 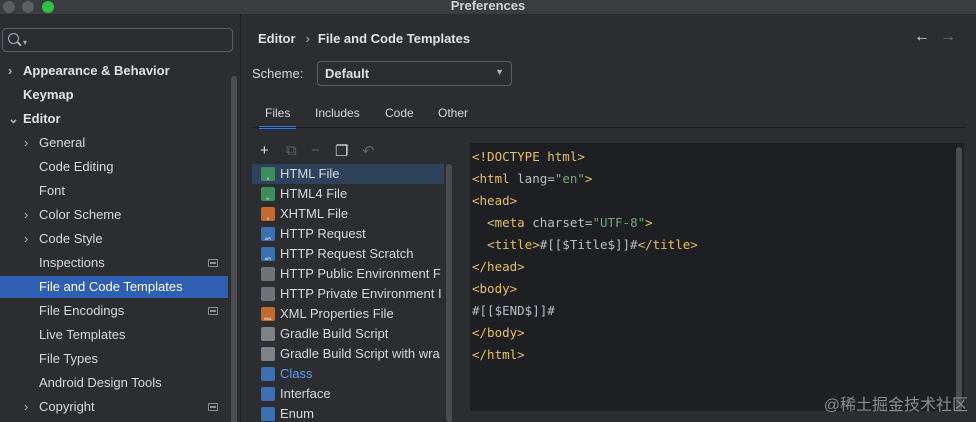 I want to click on sidebar-item: › Color Scheme, so click(x=114, y=215).